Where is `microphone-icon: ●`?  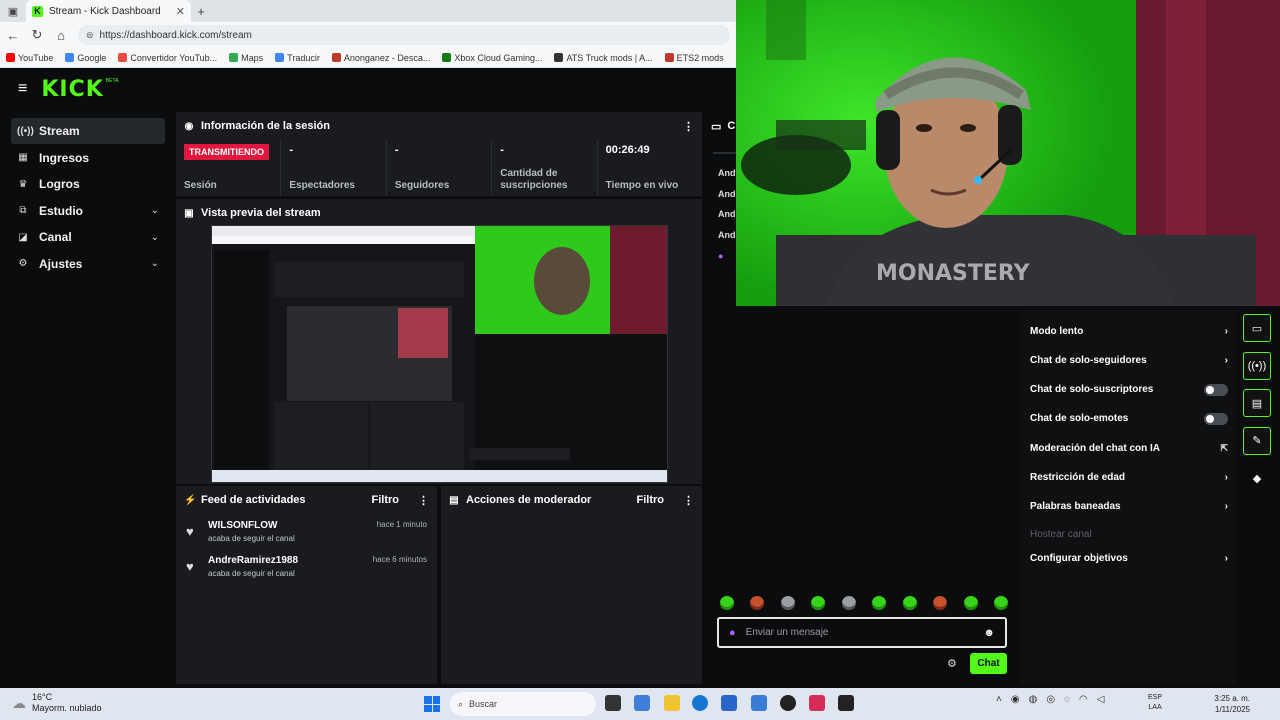
microphone-icon: ● is located at coordinates (732, 633).